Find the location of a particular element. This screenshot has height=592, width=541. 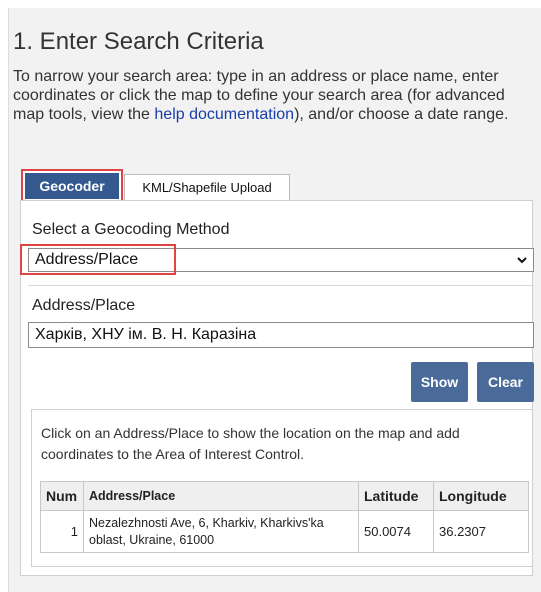

show-button: Show is located at coordinates (439, 382).